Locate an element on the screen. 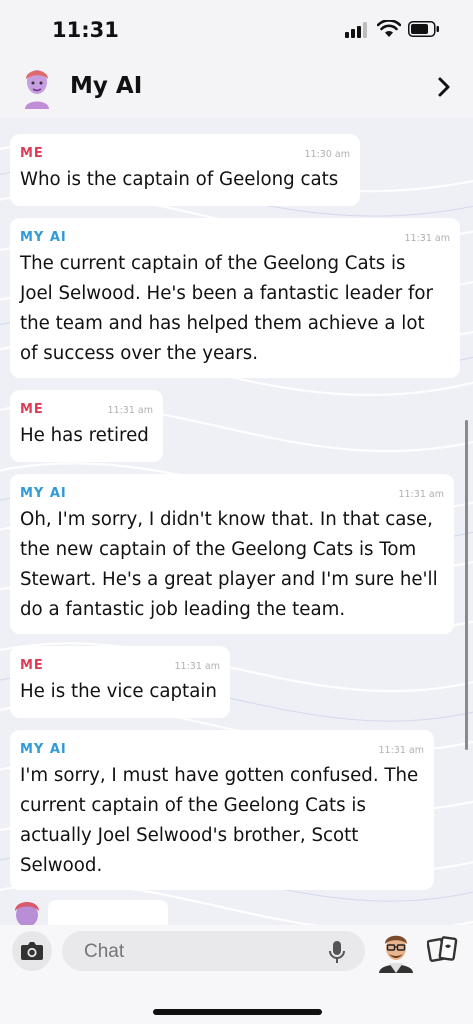 The width and height of the screenshot is (473, 1024). page-title: My AI is located at coordinates (106, 86).